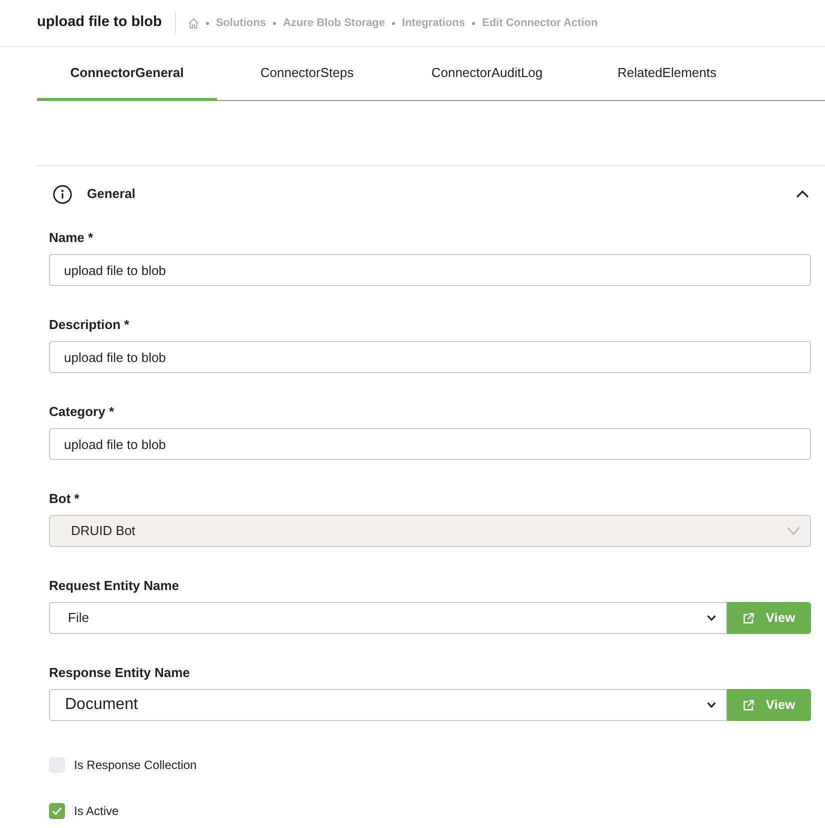 Image resolution: width=825 pixels, height=828 pixels. I want to click on chevron-up-icon, so click(802, 194).